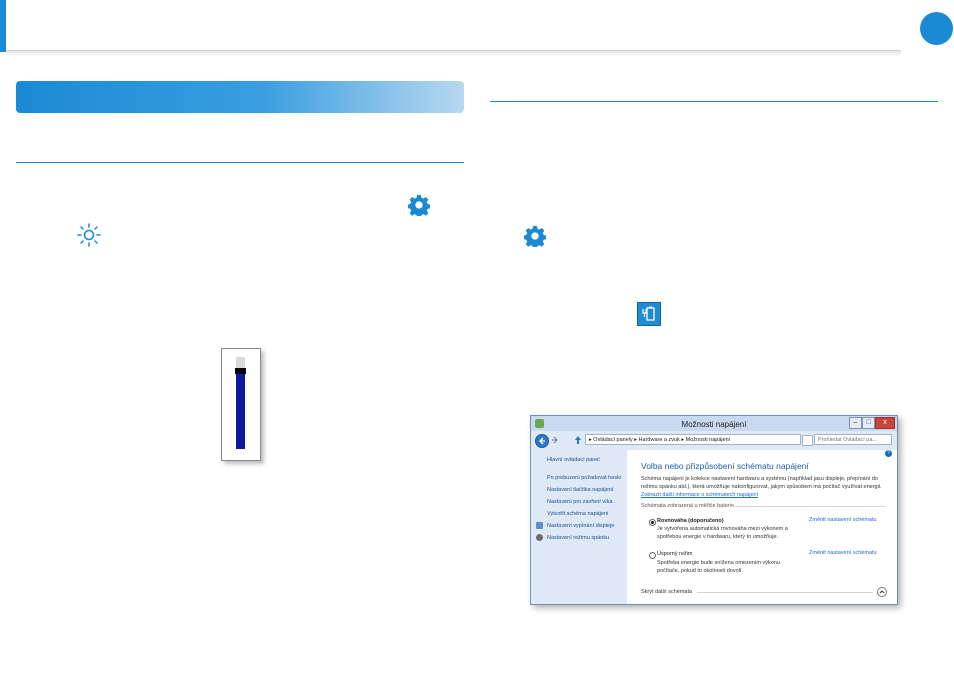 The width and height of the screenshot is (954, 677). What do you see at coordinates (539, 537) in the screenshot?
I see `sleep-icon` at bounding box center [539, 537].